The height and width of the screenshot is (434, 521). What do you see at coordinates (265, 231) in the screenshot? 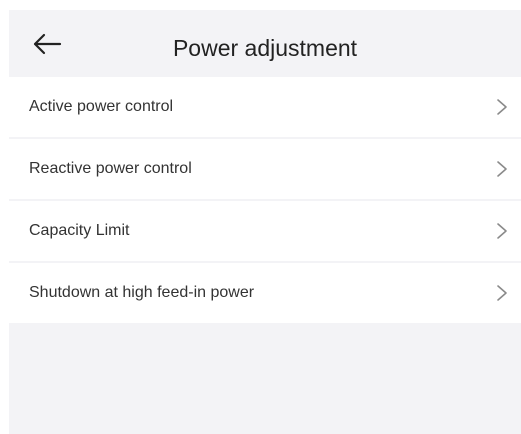
I see `menu-item-capacity-limit: Capacity Limit` at bounding box center [265, 231].